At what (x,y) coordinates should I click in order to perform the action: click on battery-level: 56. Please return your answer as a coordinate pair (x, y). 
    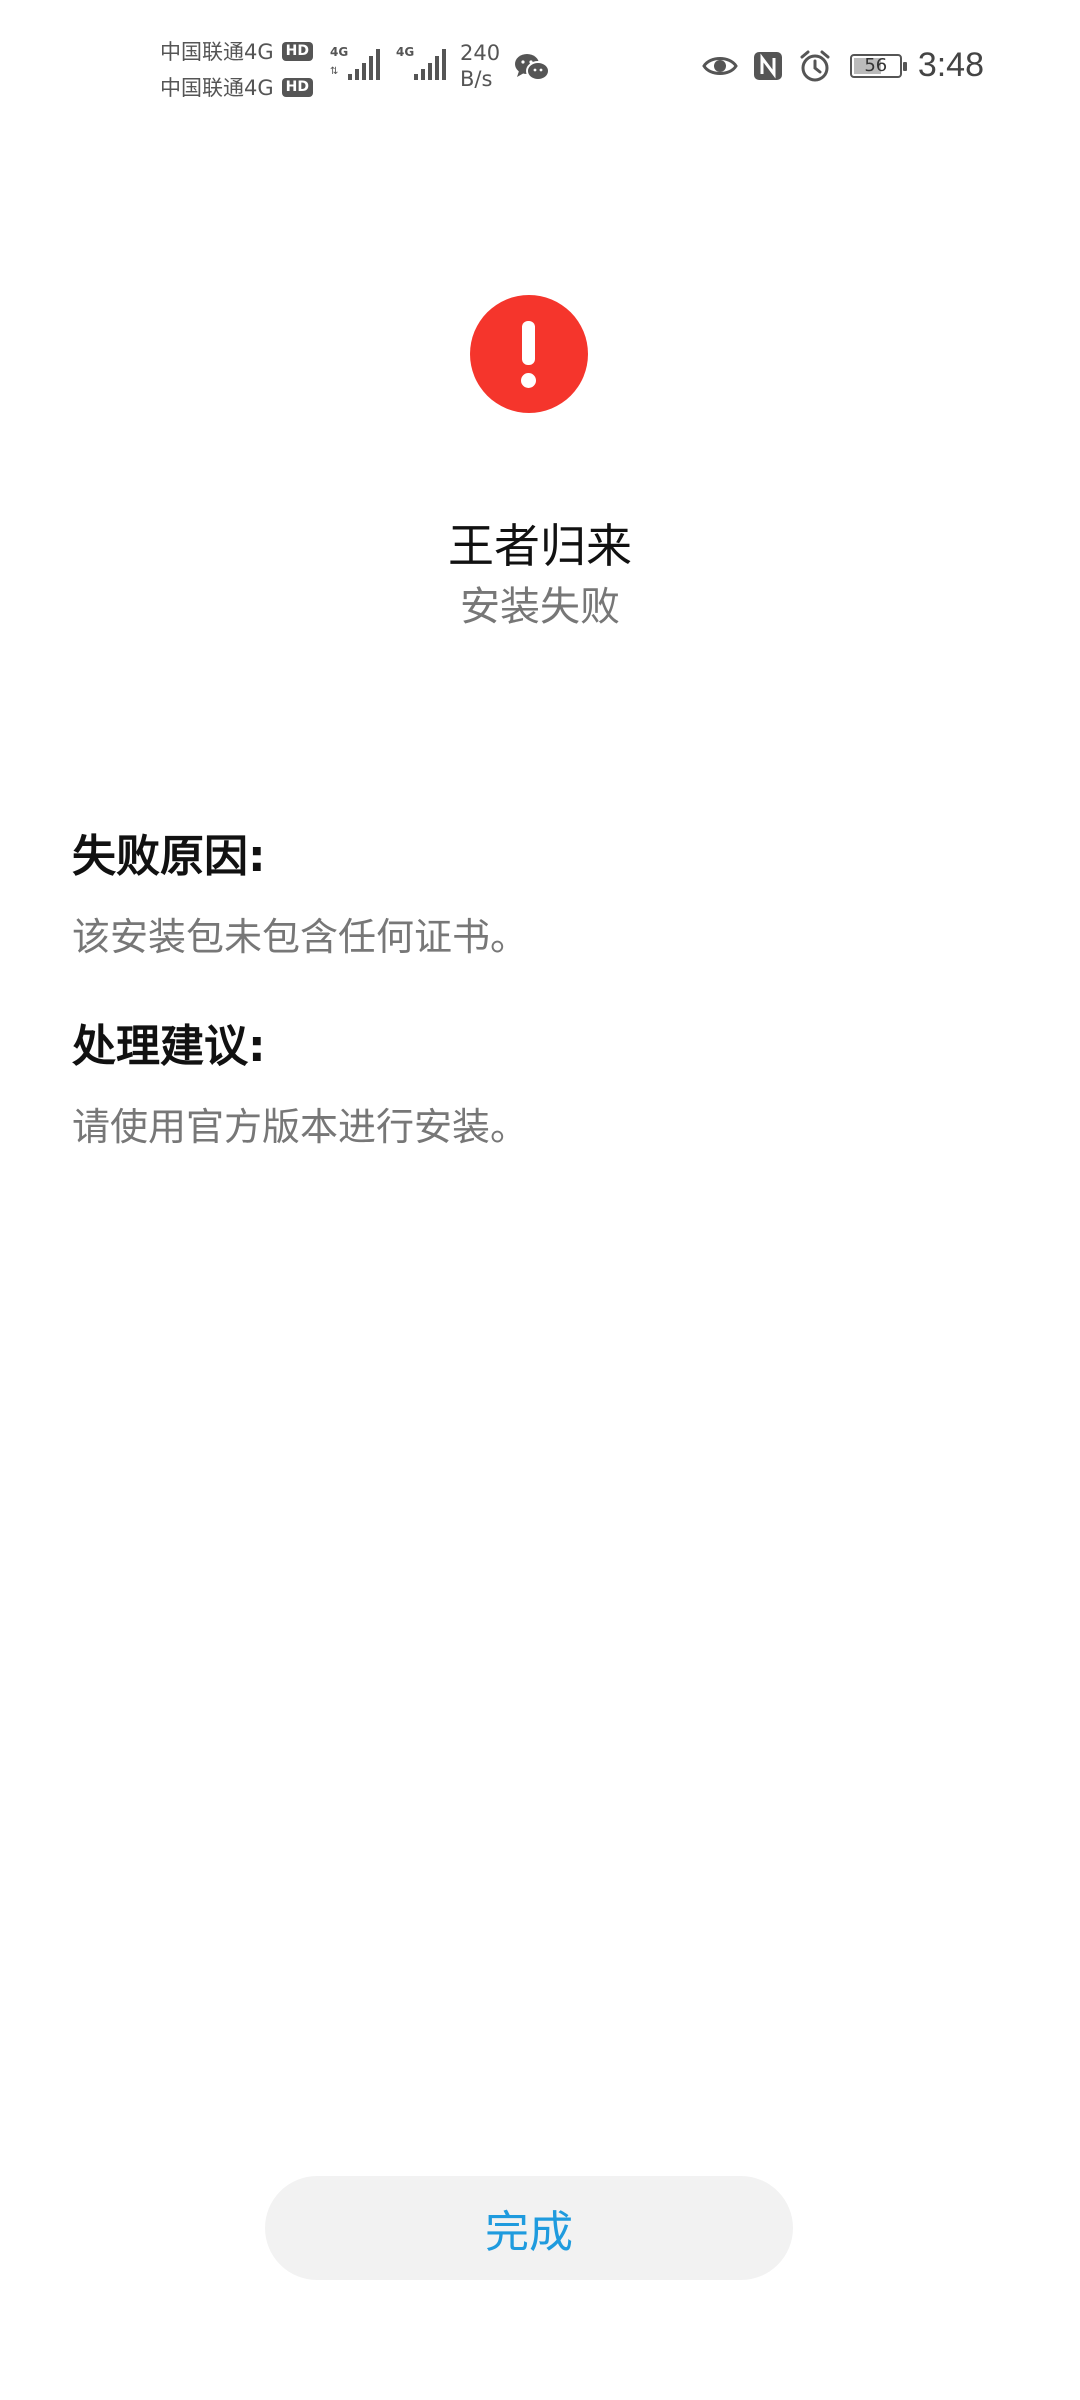
    Looking at the image, I should click on (876, 65).